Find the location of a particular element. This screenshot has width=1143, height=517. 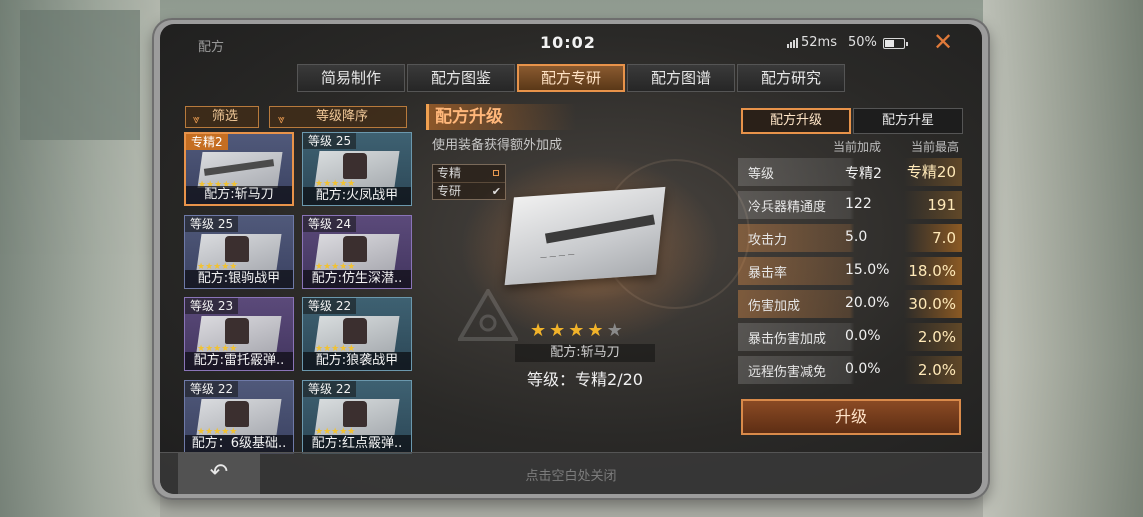

stat-column-headers: 当前加成 当前最高 is located at coordinates (852, 146).